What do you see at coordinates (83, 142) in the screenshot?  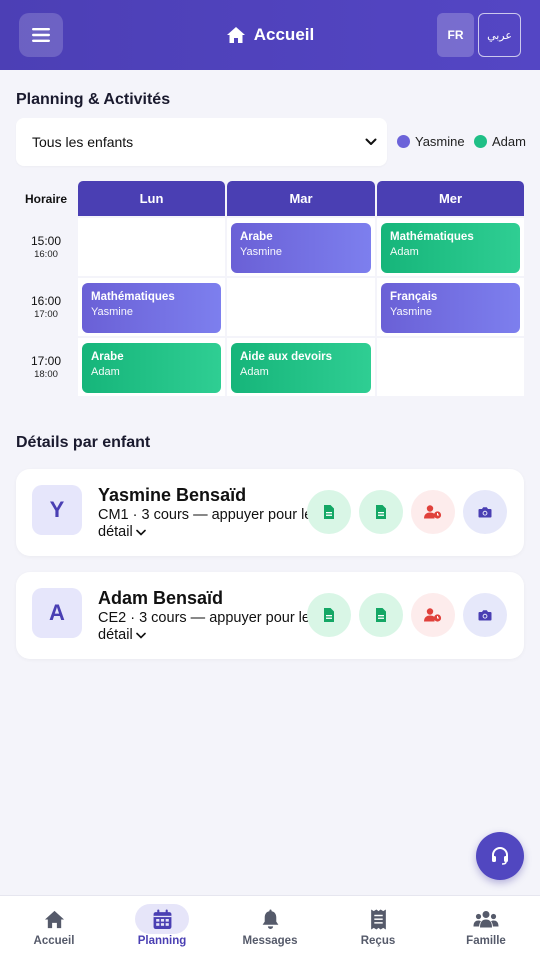 I see `child-filter-value: Tous les enfants` at bounding box center [83, 142].